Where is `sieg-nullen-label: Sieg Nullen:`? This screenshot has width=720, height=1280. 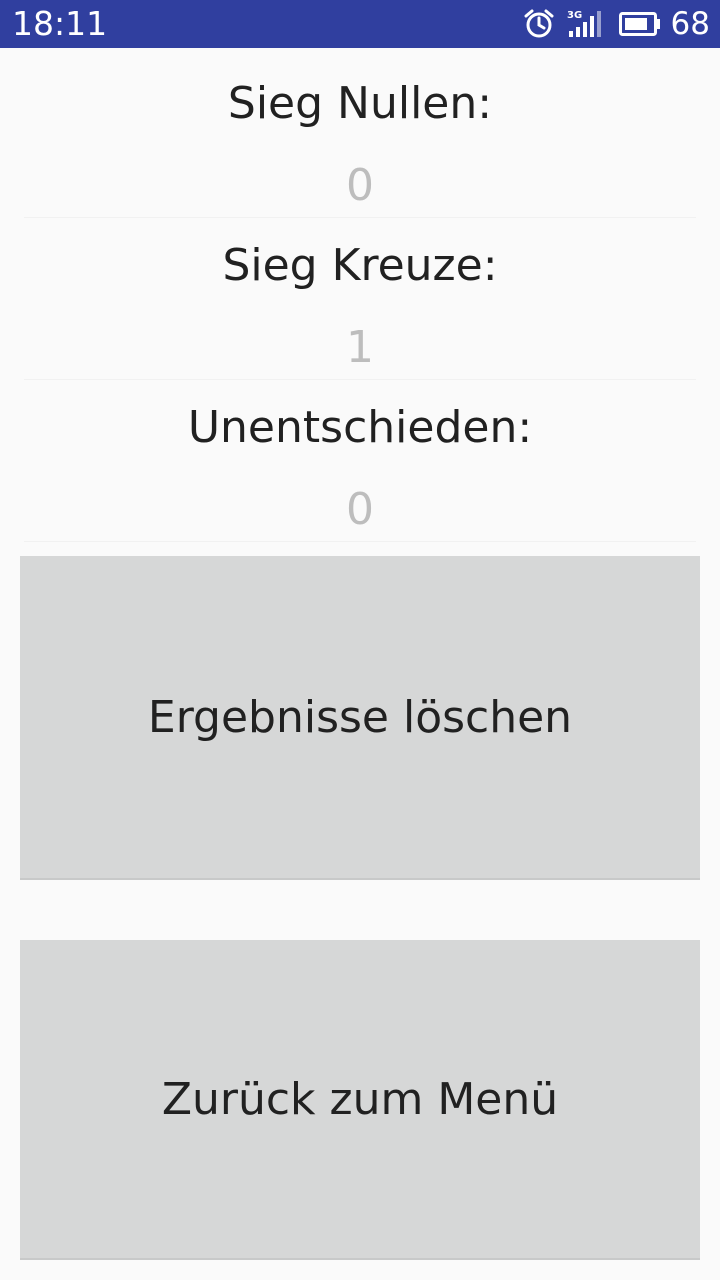
sieg-nullen-label: Sieg Nullen: is located at coordinates (360, 103).